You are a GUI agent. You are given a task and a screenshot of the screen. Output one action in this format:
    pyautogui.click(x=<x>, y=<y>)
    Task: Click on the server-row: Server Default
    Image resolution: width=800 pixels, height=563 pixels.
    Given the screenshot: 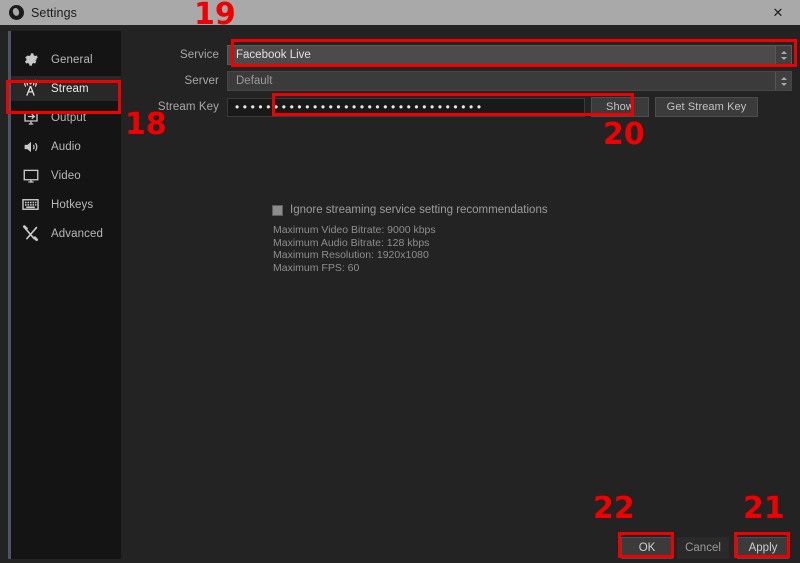 What is the action you would take?
    pyautogui.click(x=463, y=81)
    